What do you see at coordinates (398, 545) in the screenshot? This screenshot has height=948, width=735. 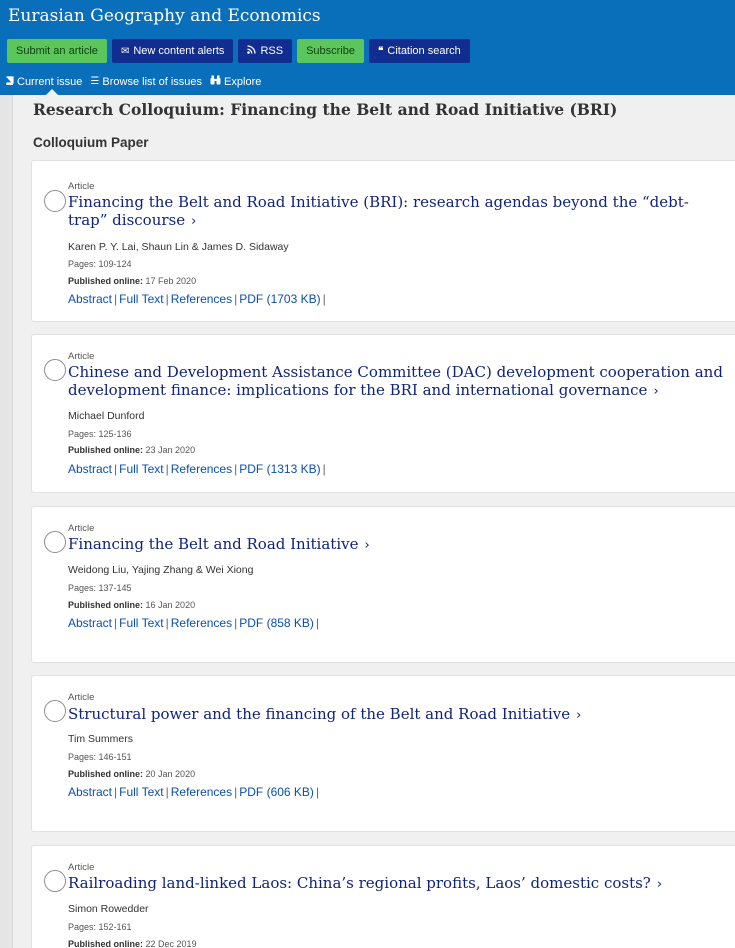 I see `article-title: Financing the Belt and Road Initiative ›` at bounding box center [398, 545].